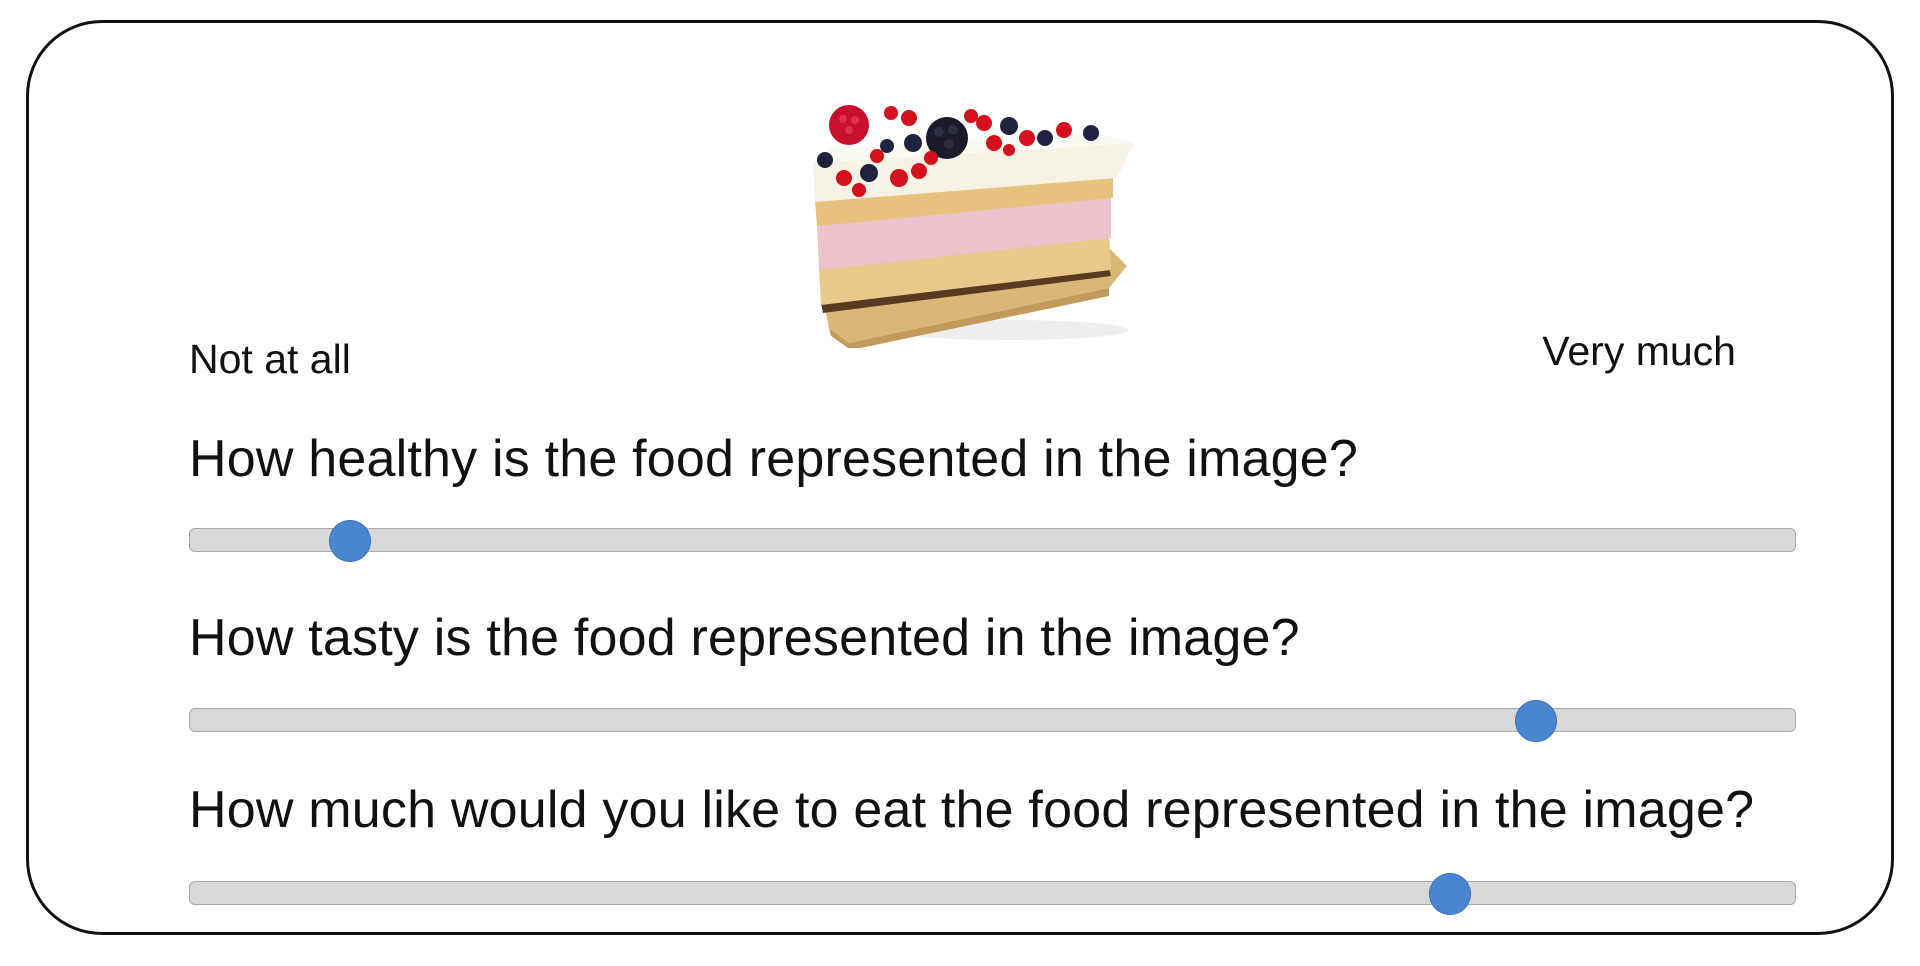 Image resolution: width=1920 pixels, height=966 pixels. What do you see at coordinates (992, 721) in the screenshot?
I see `tasty-slider` at bounding box center [992, 721].